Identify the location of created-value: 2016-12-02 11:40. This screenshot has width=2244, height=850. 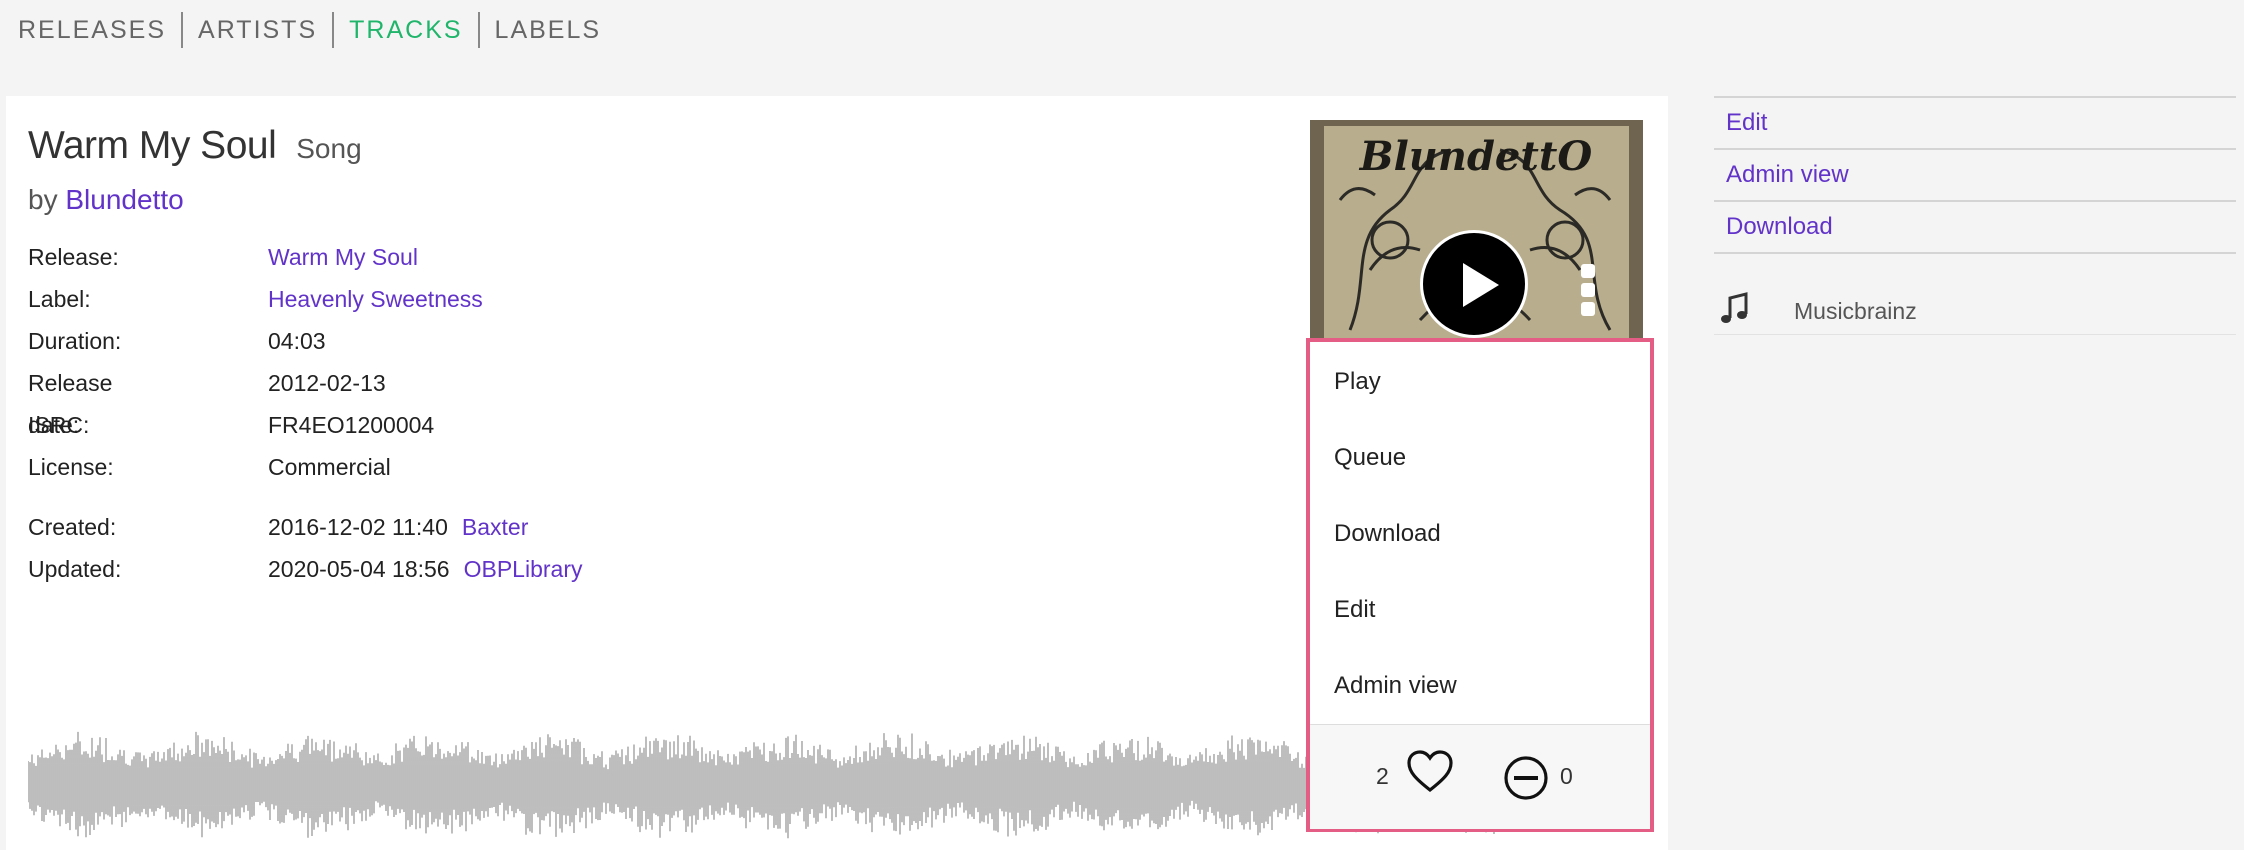
(358, 527).